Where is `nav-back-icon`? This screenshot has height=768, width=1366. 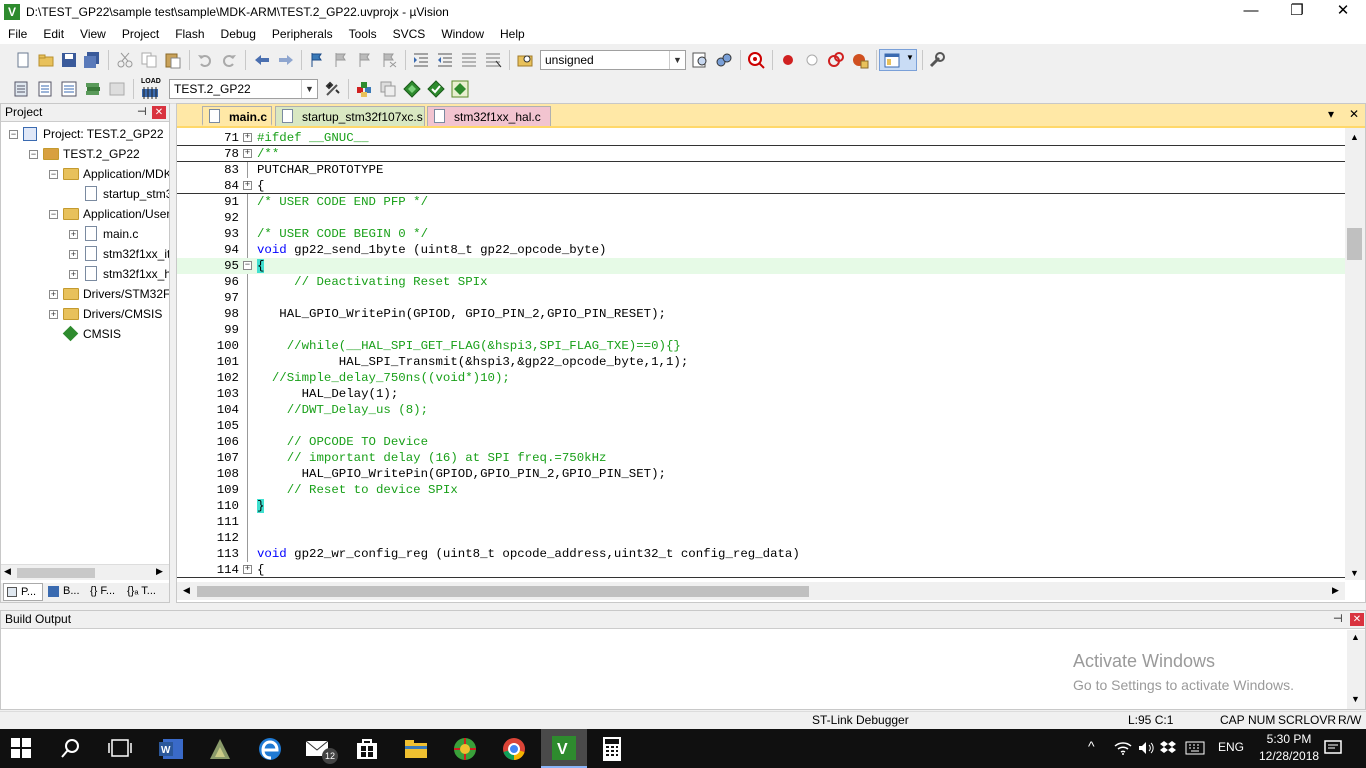
nav-back-icon is located at coordinates (262, 60).